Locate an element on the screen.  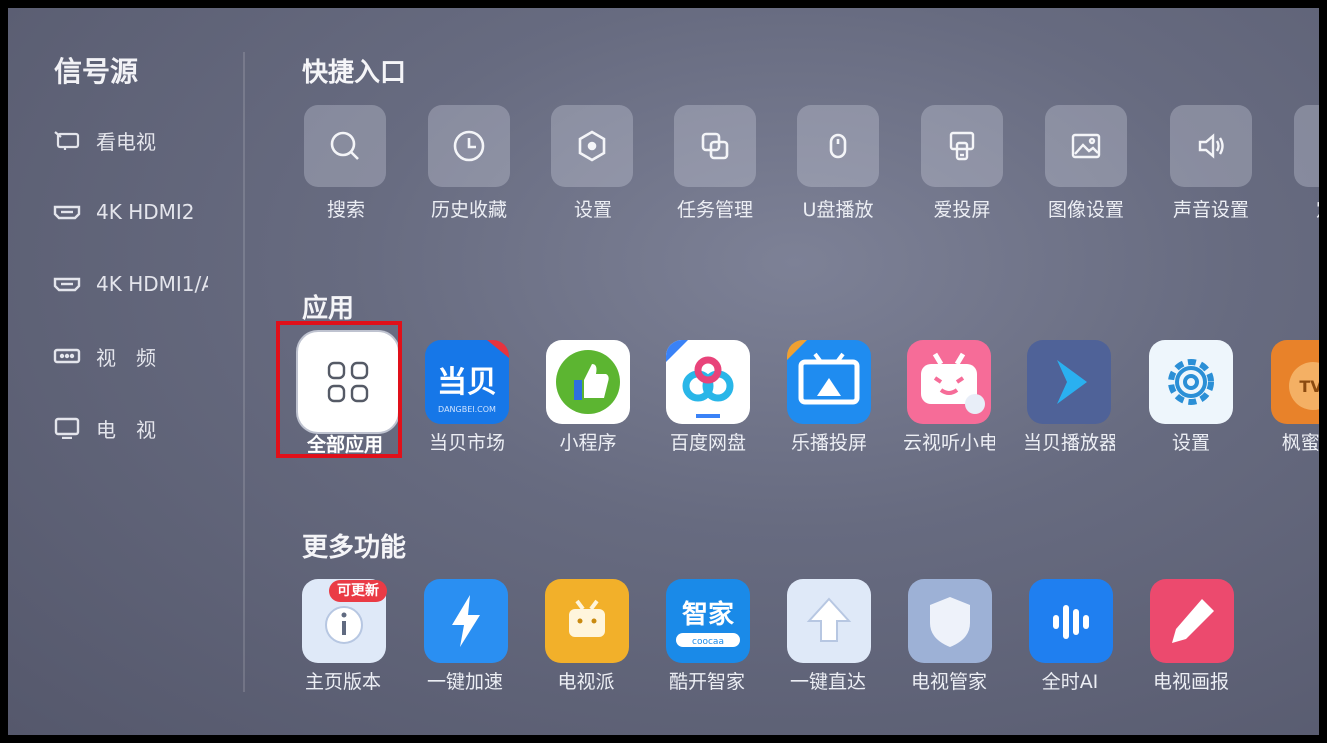
smart-home-icon: 智家 coocaa is located at coordinates (708, 621).